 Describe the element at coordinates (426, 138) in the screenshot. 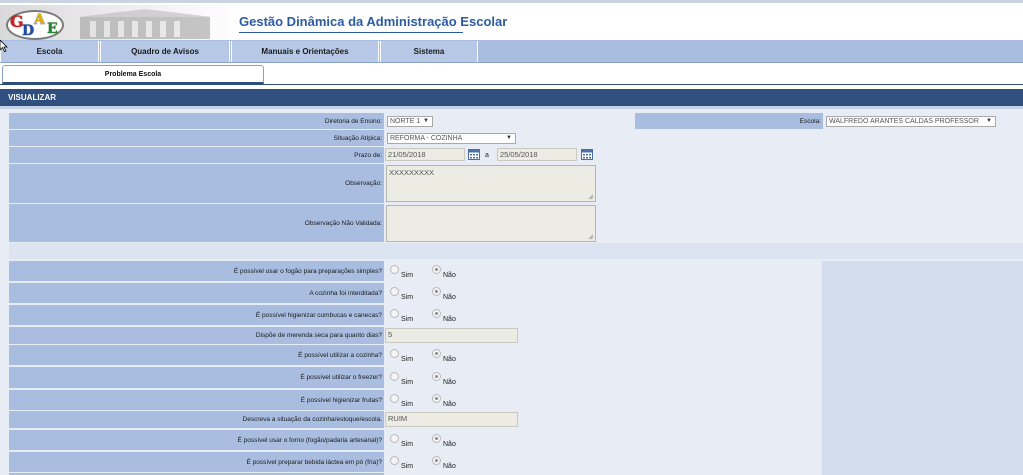

I see `situacao-select-value: REFORMA - COZINHA` at that location.